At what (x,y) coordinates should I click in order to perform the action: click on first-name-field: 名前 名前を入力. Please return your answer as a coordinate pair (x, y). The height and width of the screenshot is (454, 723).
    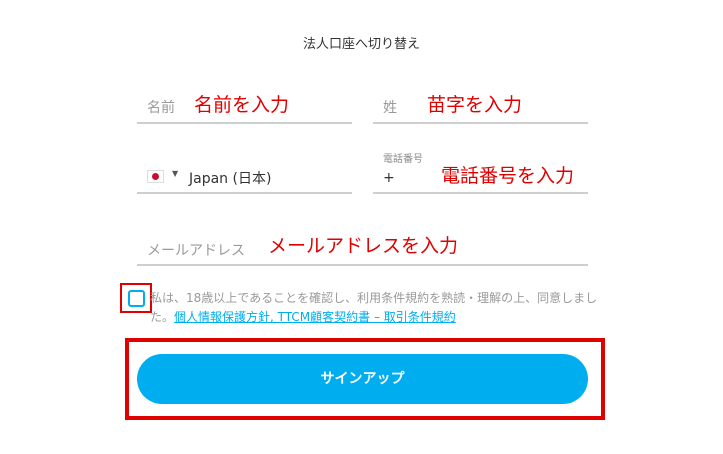
    Looking at the image, I should click on (244, 105).